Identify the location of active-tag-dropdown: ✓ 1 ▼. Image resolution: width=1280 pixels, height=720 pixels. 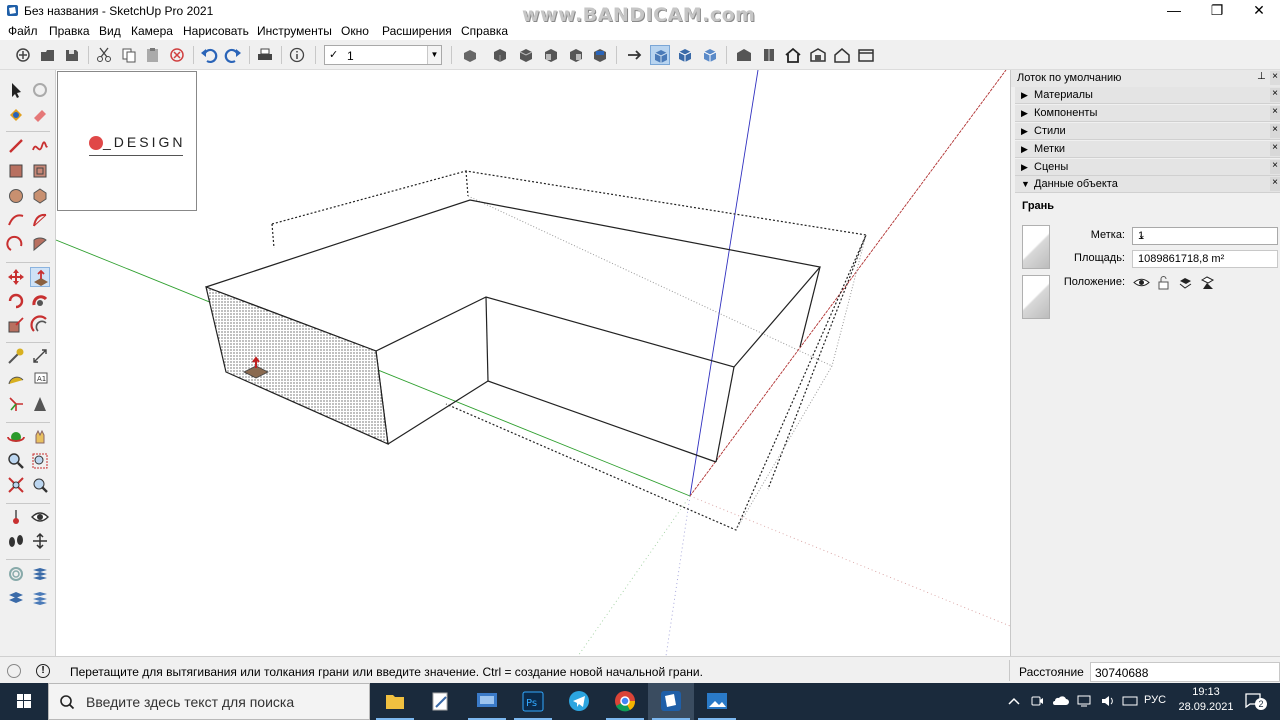
(383, 55).